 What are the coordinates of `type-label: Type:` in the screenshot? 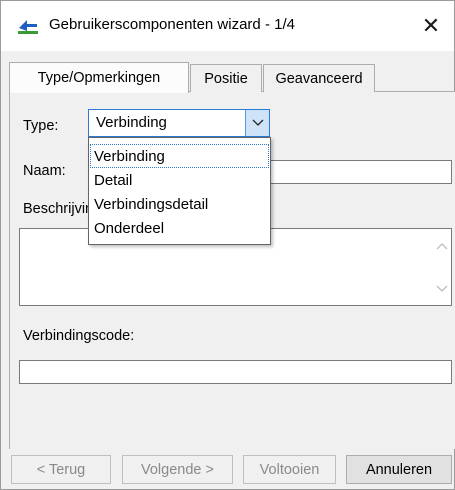 It's located at (41, 126).